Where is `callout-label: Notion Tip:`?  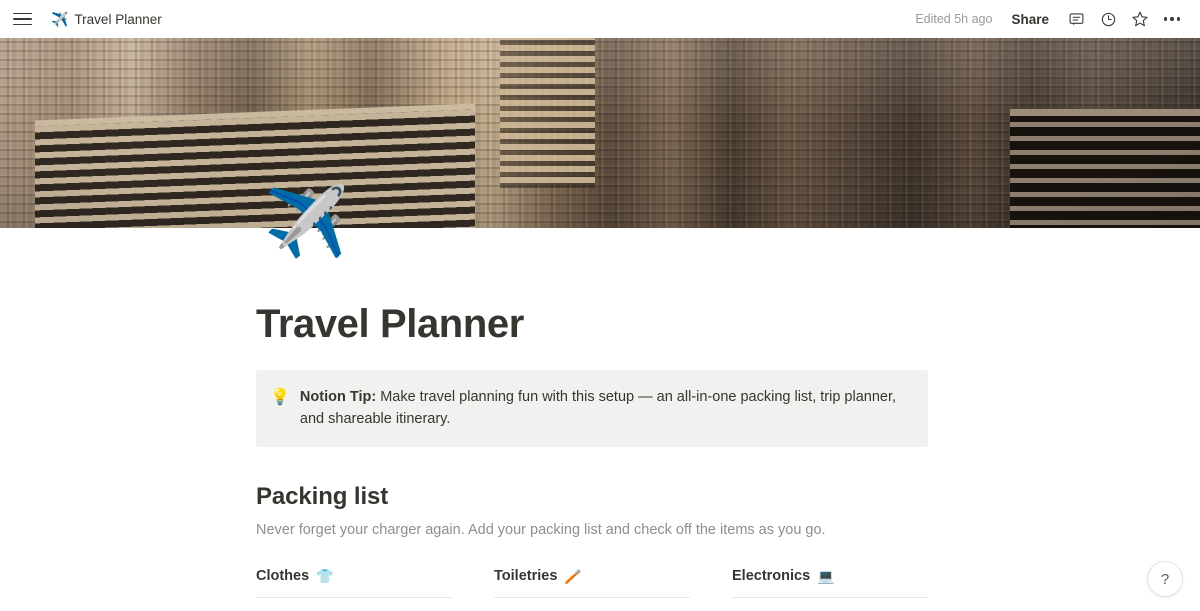
callout-label: Notion Tip: is located at coordinates (338, 397).